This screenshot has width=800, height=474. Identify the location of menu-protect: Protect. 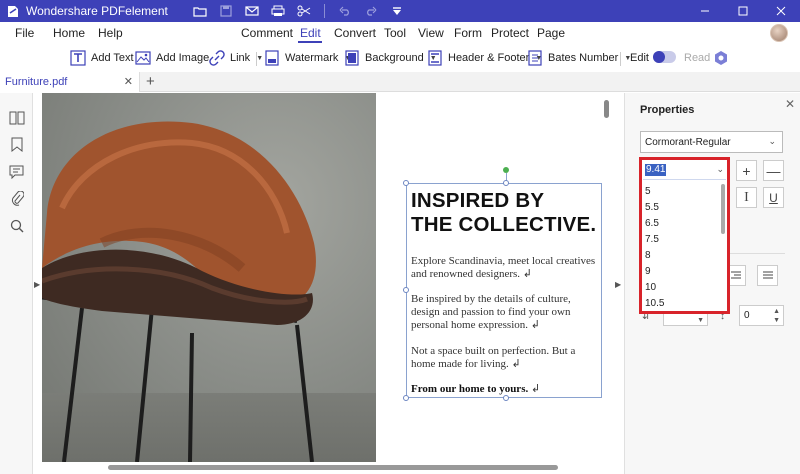
(510, 33).